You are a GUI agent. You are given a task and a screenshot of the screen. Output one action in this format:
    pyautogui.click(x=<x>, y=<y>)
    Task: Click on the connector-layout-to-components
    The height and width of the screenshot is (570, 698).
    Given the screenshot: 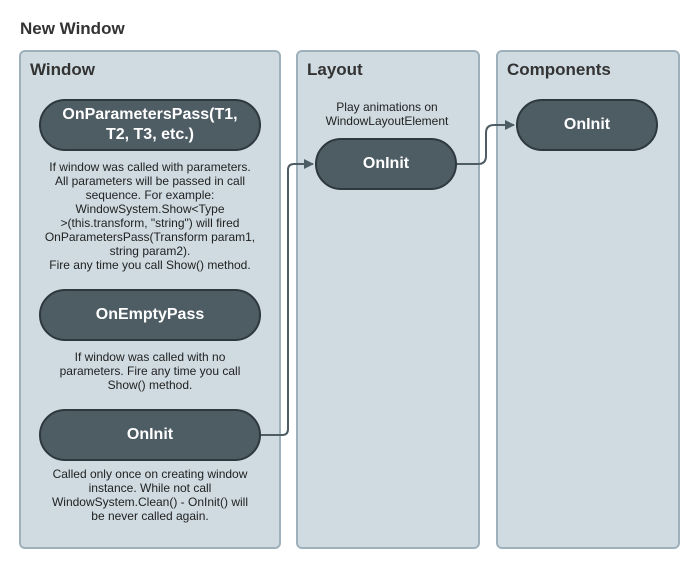 What is the action you would take?
    pyautogui.click(x=486, y=142)
    